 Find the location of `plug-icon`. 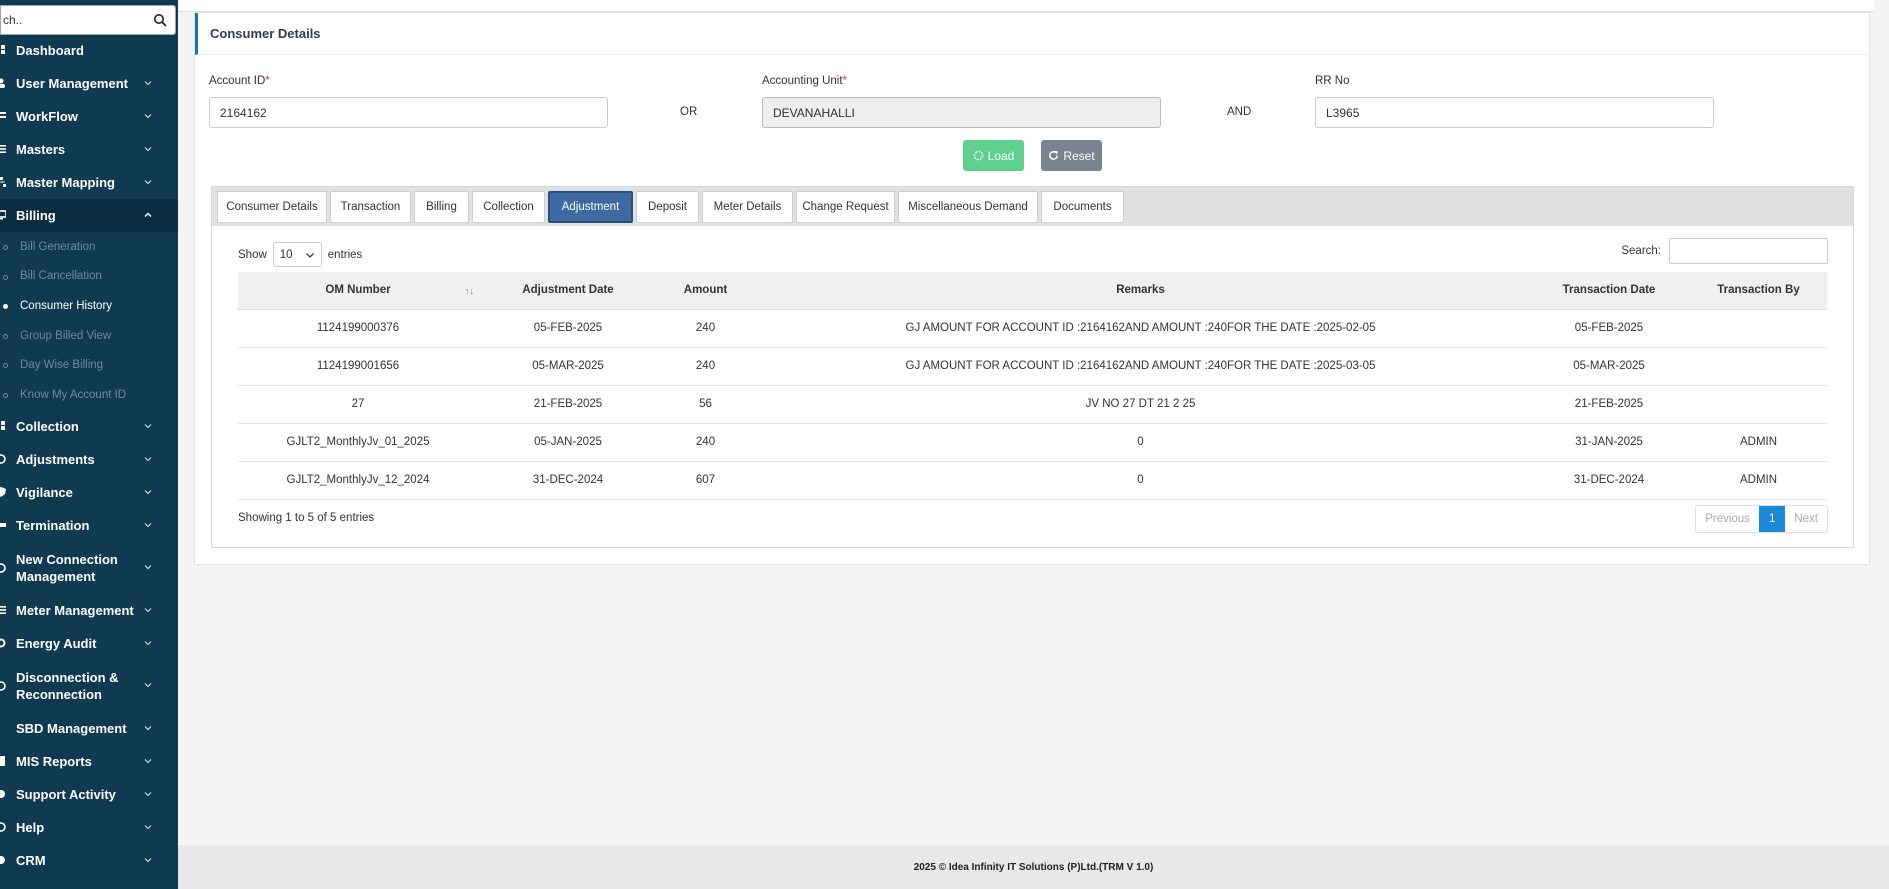

plug-icon is located at coordinates (3, 567).